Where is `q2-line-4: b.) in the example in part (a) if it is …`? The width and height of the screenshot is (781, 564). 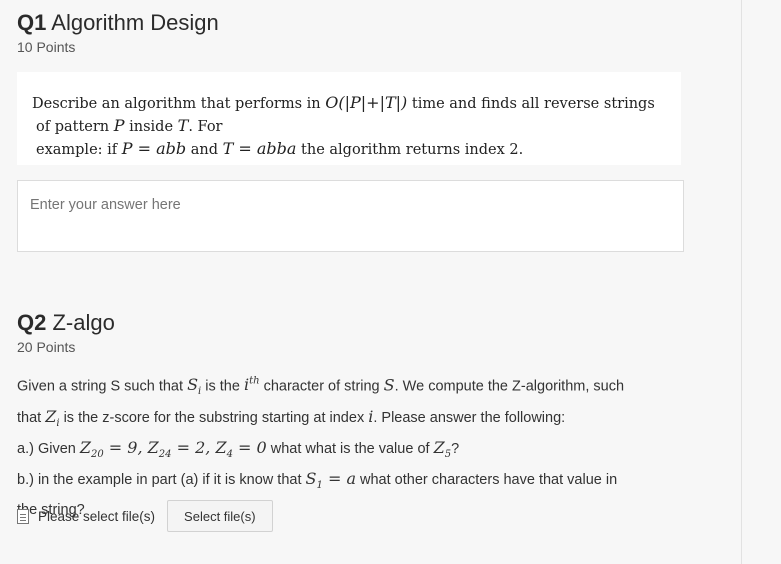
q2-line-4: b.) in the example in part (a) if it is … is located at coordinates (367, 482).